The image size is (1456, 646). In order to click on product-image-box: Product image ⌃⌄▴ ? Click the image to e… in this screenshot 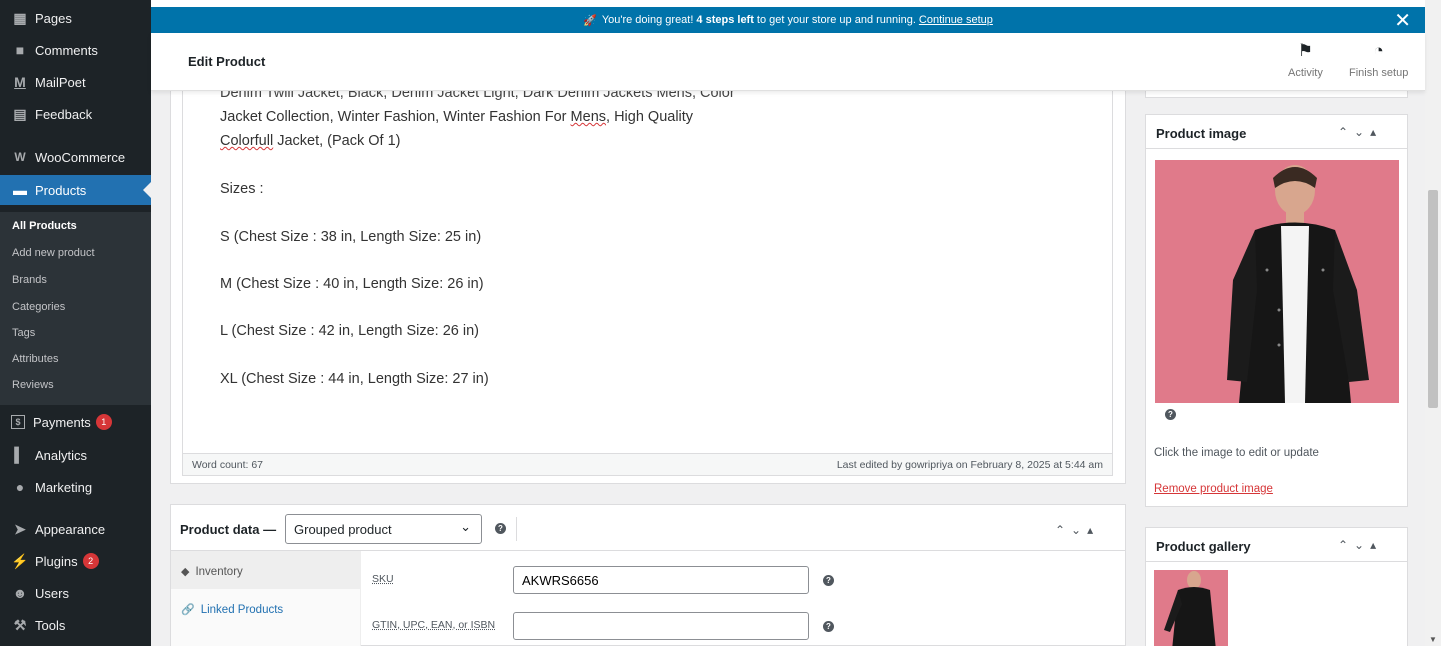, I will do `click(1276, 310)`.